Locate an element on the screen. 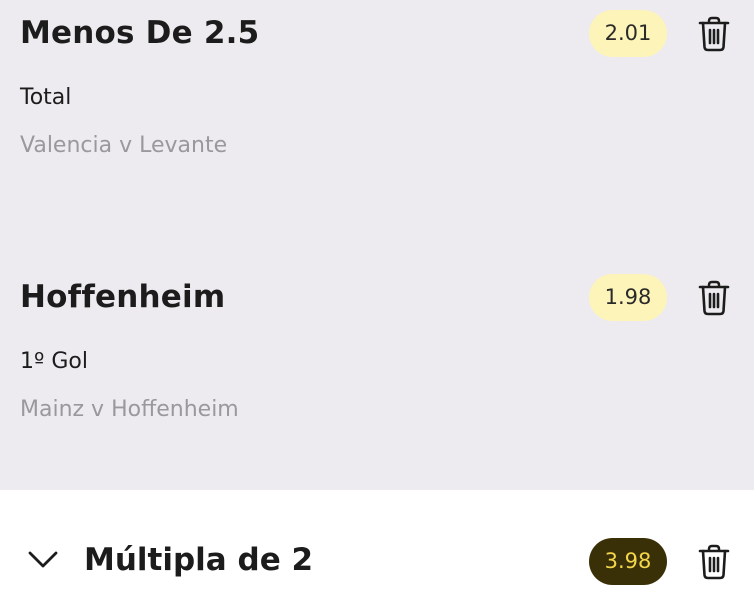  remove-multiple-button is located at coordinates (714, 562).